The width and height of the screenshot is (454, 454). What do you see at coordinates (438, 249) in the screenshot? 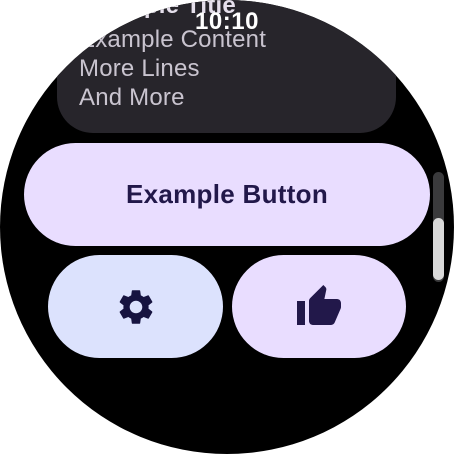
I see `scrollbar-thumb` at bounding box center [438, 249].